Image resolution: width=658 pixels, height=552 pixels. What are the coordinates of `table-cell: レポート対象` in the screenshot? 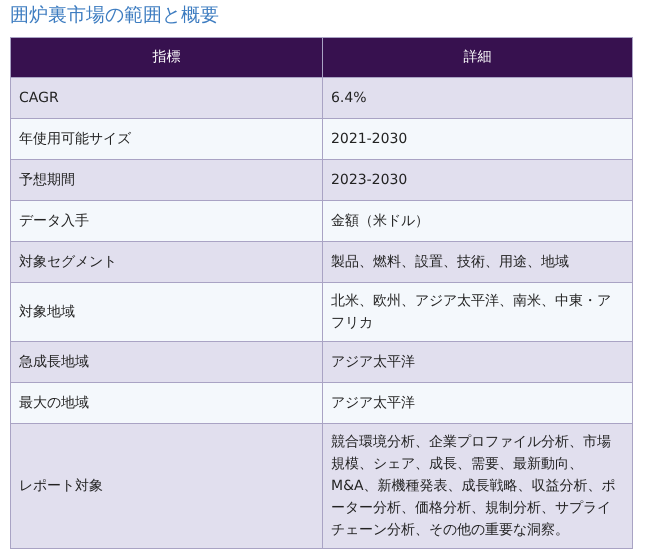 It's located at (166, 486).